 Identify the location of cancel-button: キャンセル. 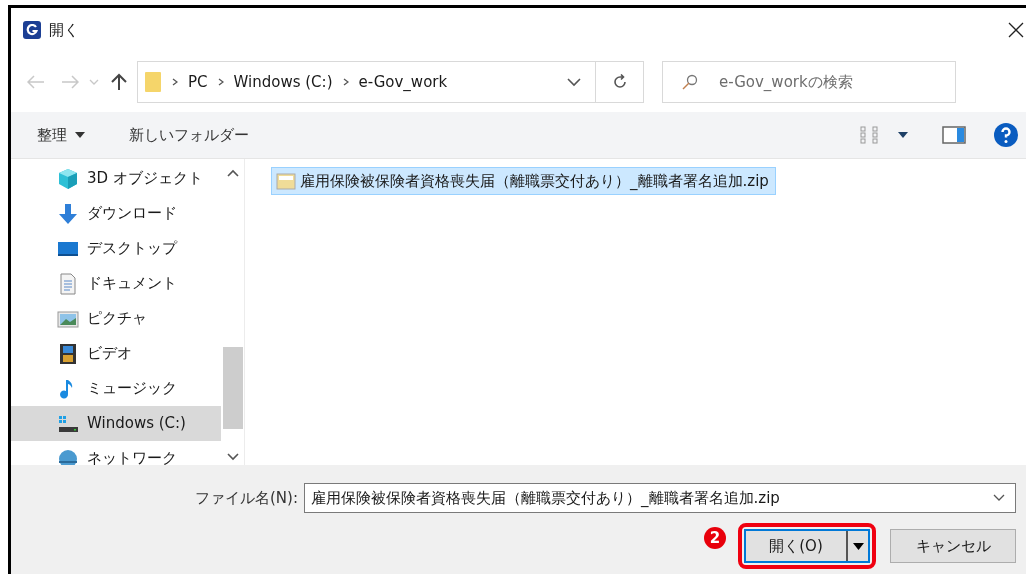
(953, 546).